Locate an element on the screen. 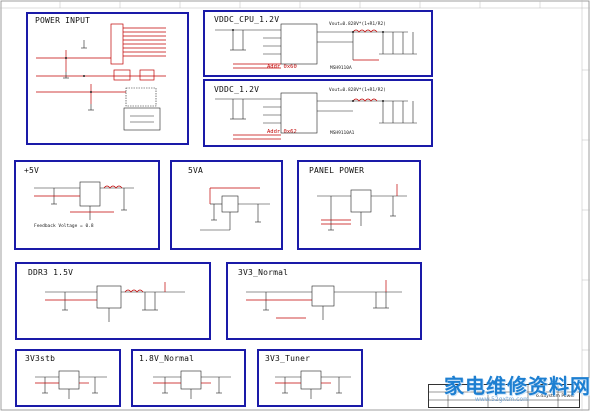 This screenshot has height=411, width=590. 3v3stb-circuit is located at coordinates (71, 384).